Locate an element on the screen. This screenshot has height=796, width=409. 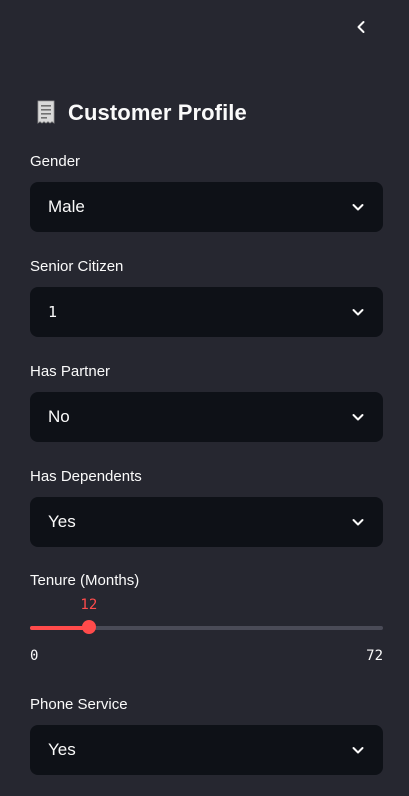
senior-citizen-select-value: 1 is located at coordinates (53, 312).